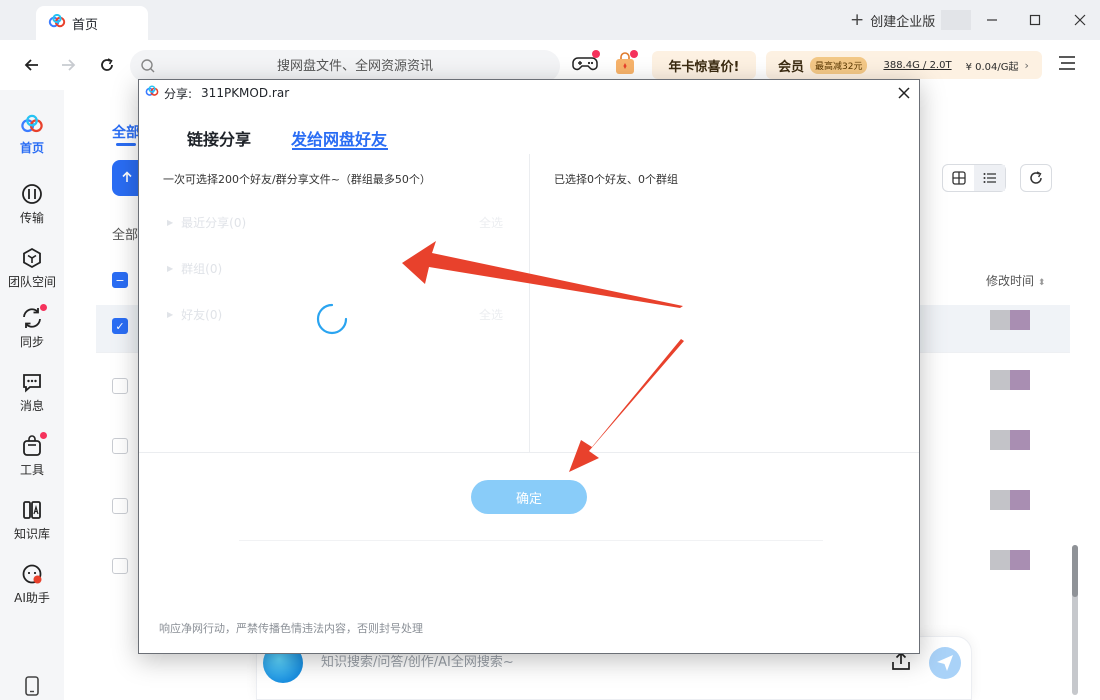 This screenshot has height=700, width=1100. I want to click on sidebar-label: 传输, so click(31, 218).